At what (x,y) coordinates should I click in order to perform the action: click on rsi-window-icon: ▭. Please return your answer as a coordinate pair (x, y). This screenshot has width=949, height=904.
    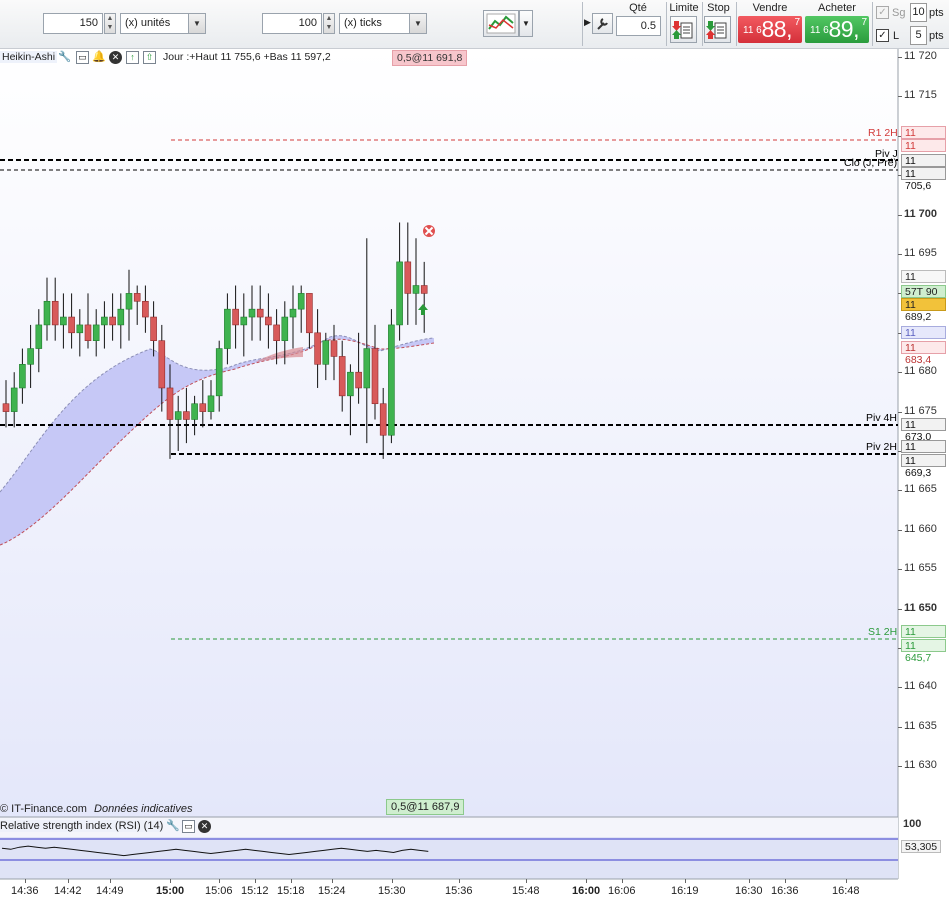
    Looking at the image, I should click on (188, 826).